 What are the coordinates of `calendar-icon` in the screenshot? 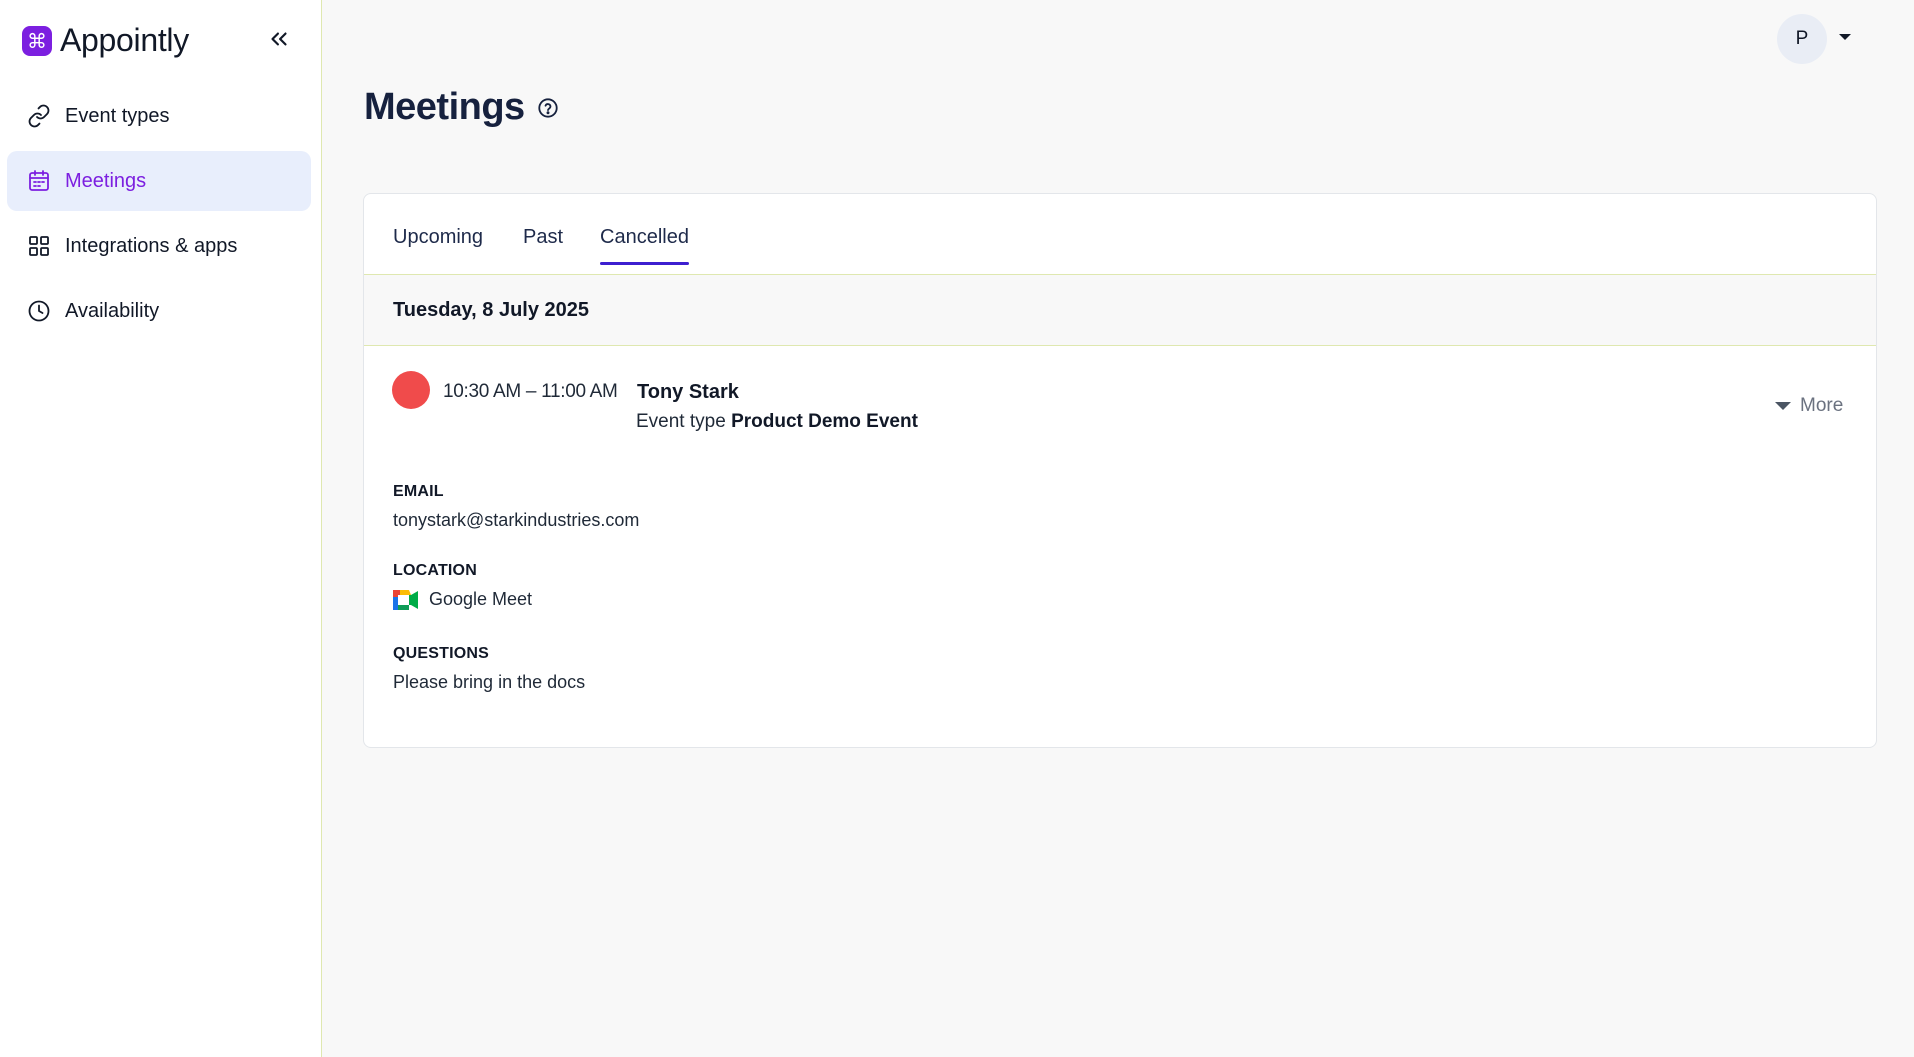 It's located at (39, 180).